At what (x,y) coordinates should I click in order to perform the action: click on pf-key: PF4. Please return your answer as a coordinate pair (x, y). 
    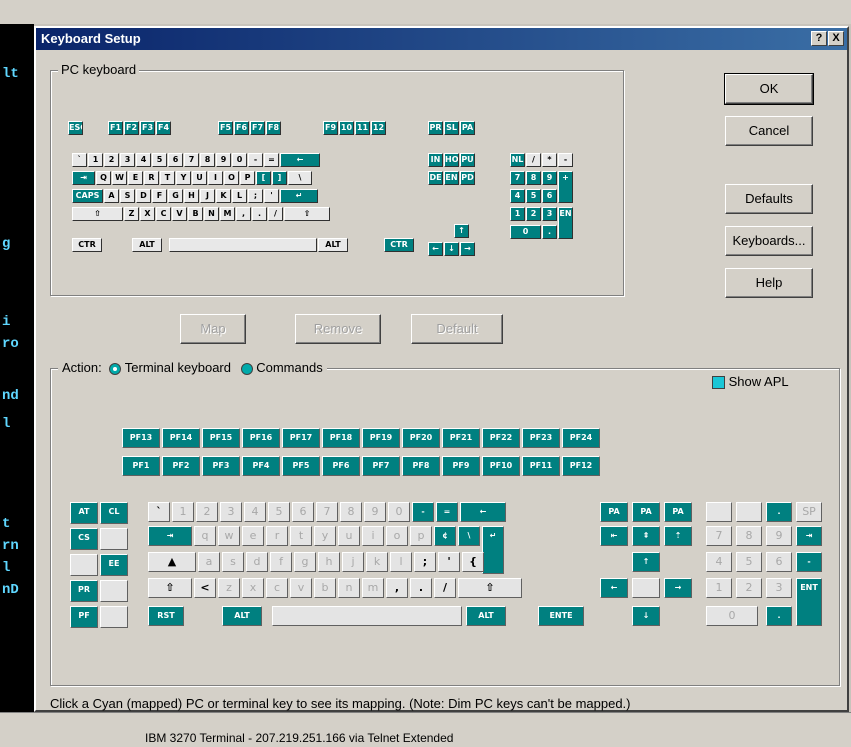
    Looking at the image, I should click on (261, 466).